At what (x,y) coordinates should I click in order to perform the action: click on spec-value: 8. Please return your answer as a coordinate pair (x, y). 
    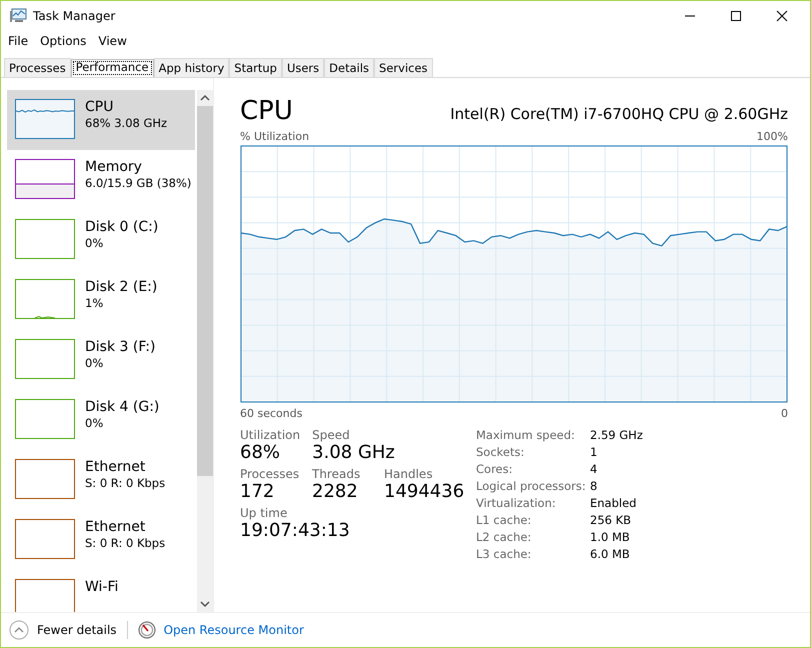
    Looking at the image, I should click on (594, 486).